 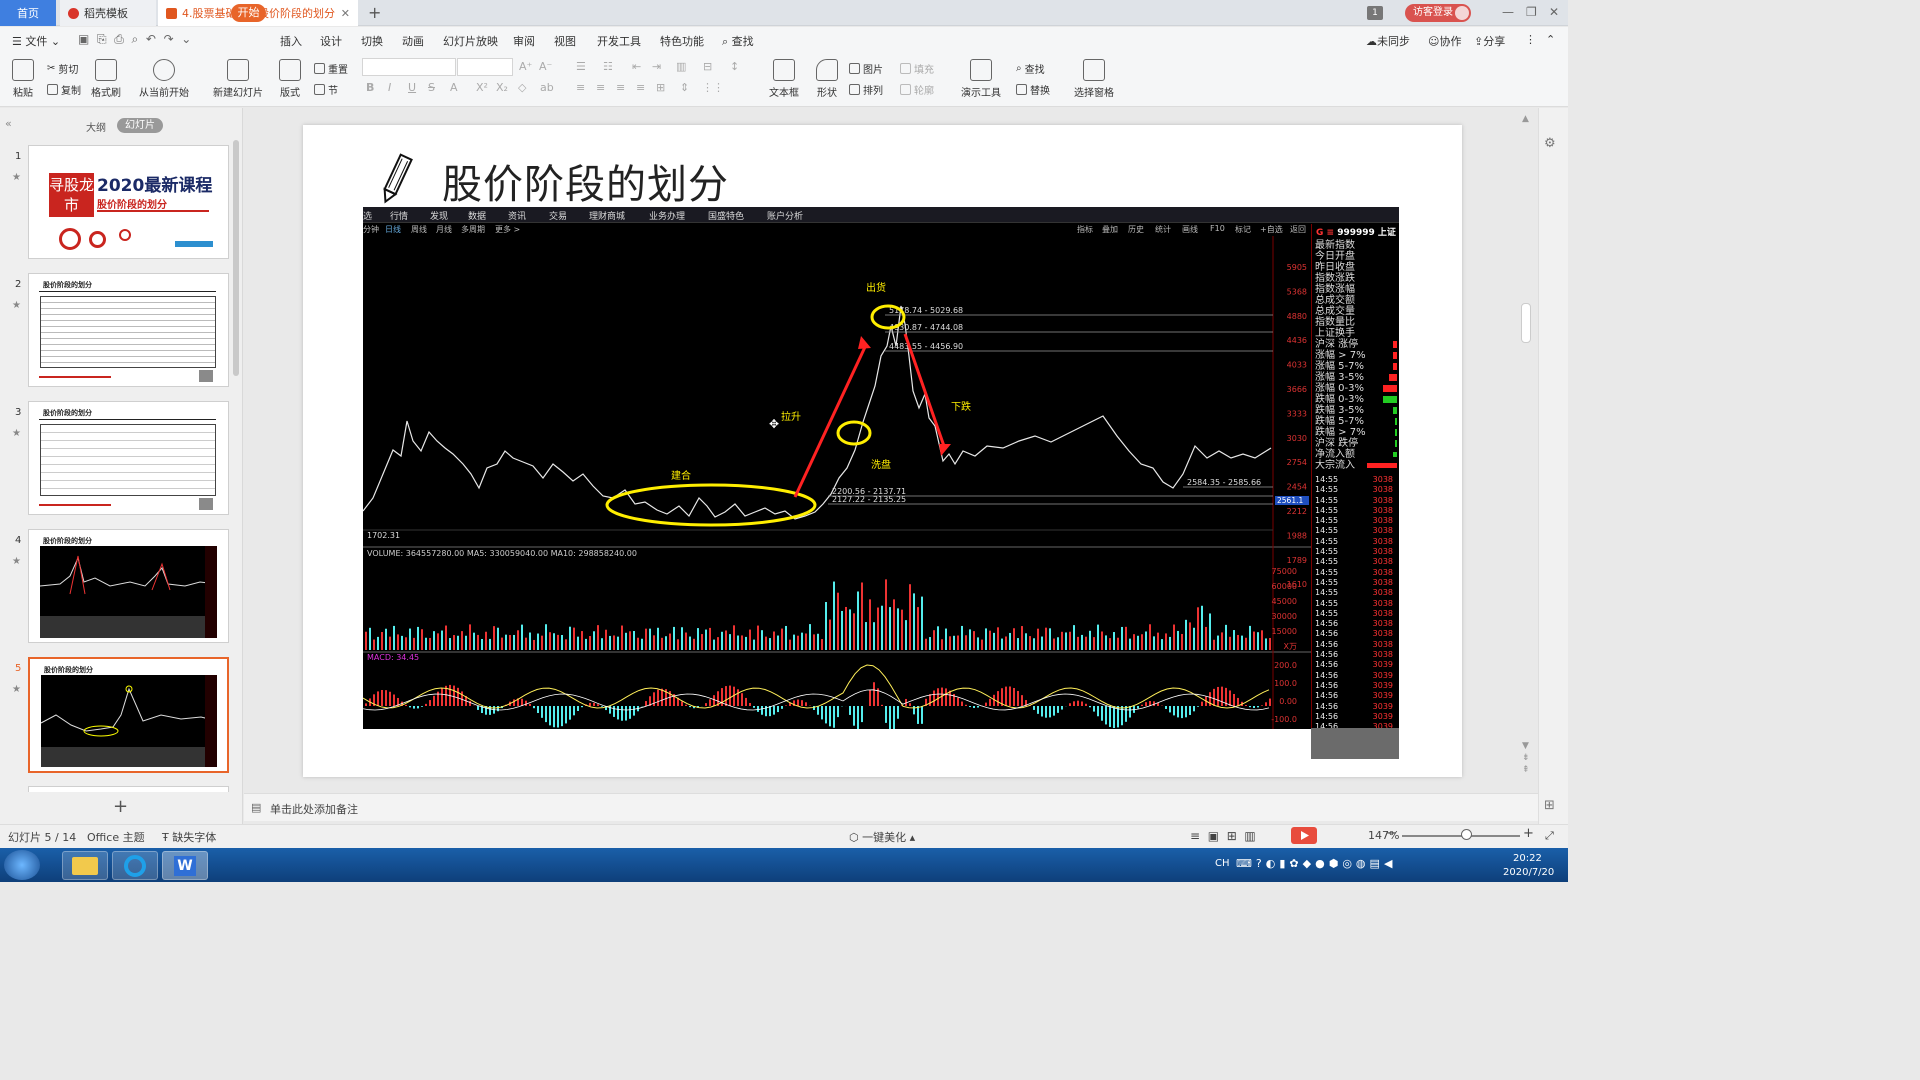 I want to click on help-icon: ?, so click(x=1261, y=863).